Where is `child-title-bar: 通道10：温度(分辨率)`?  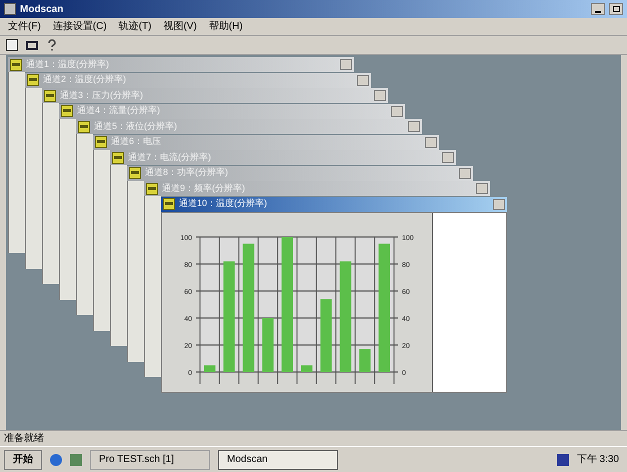 child-title-bar: 通道10：温度(分辨率) is located at coordinates (334, 204).